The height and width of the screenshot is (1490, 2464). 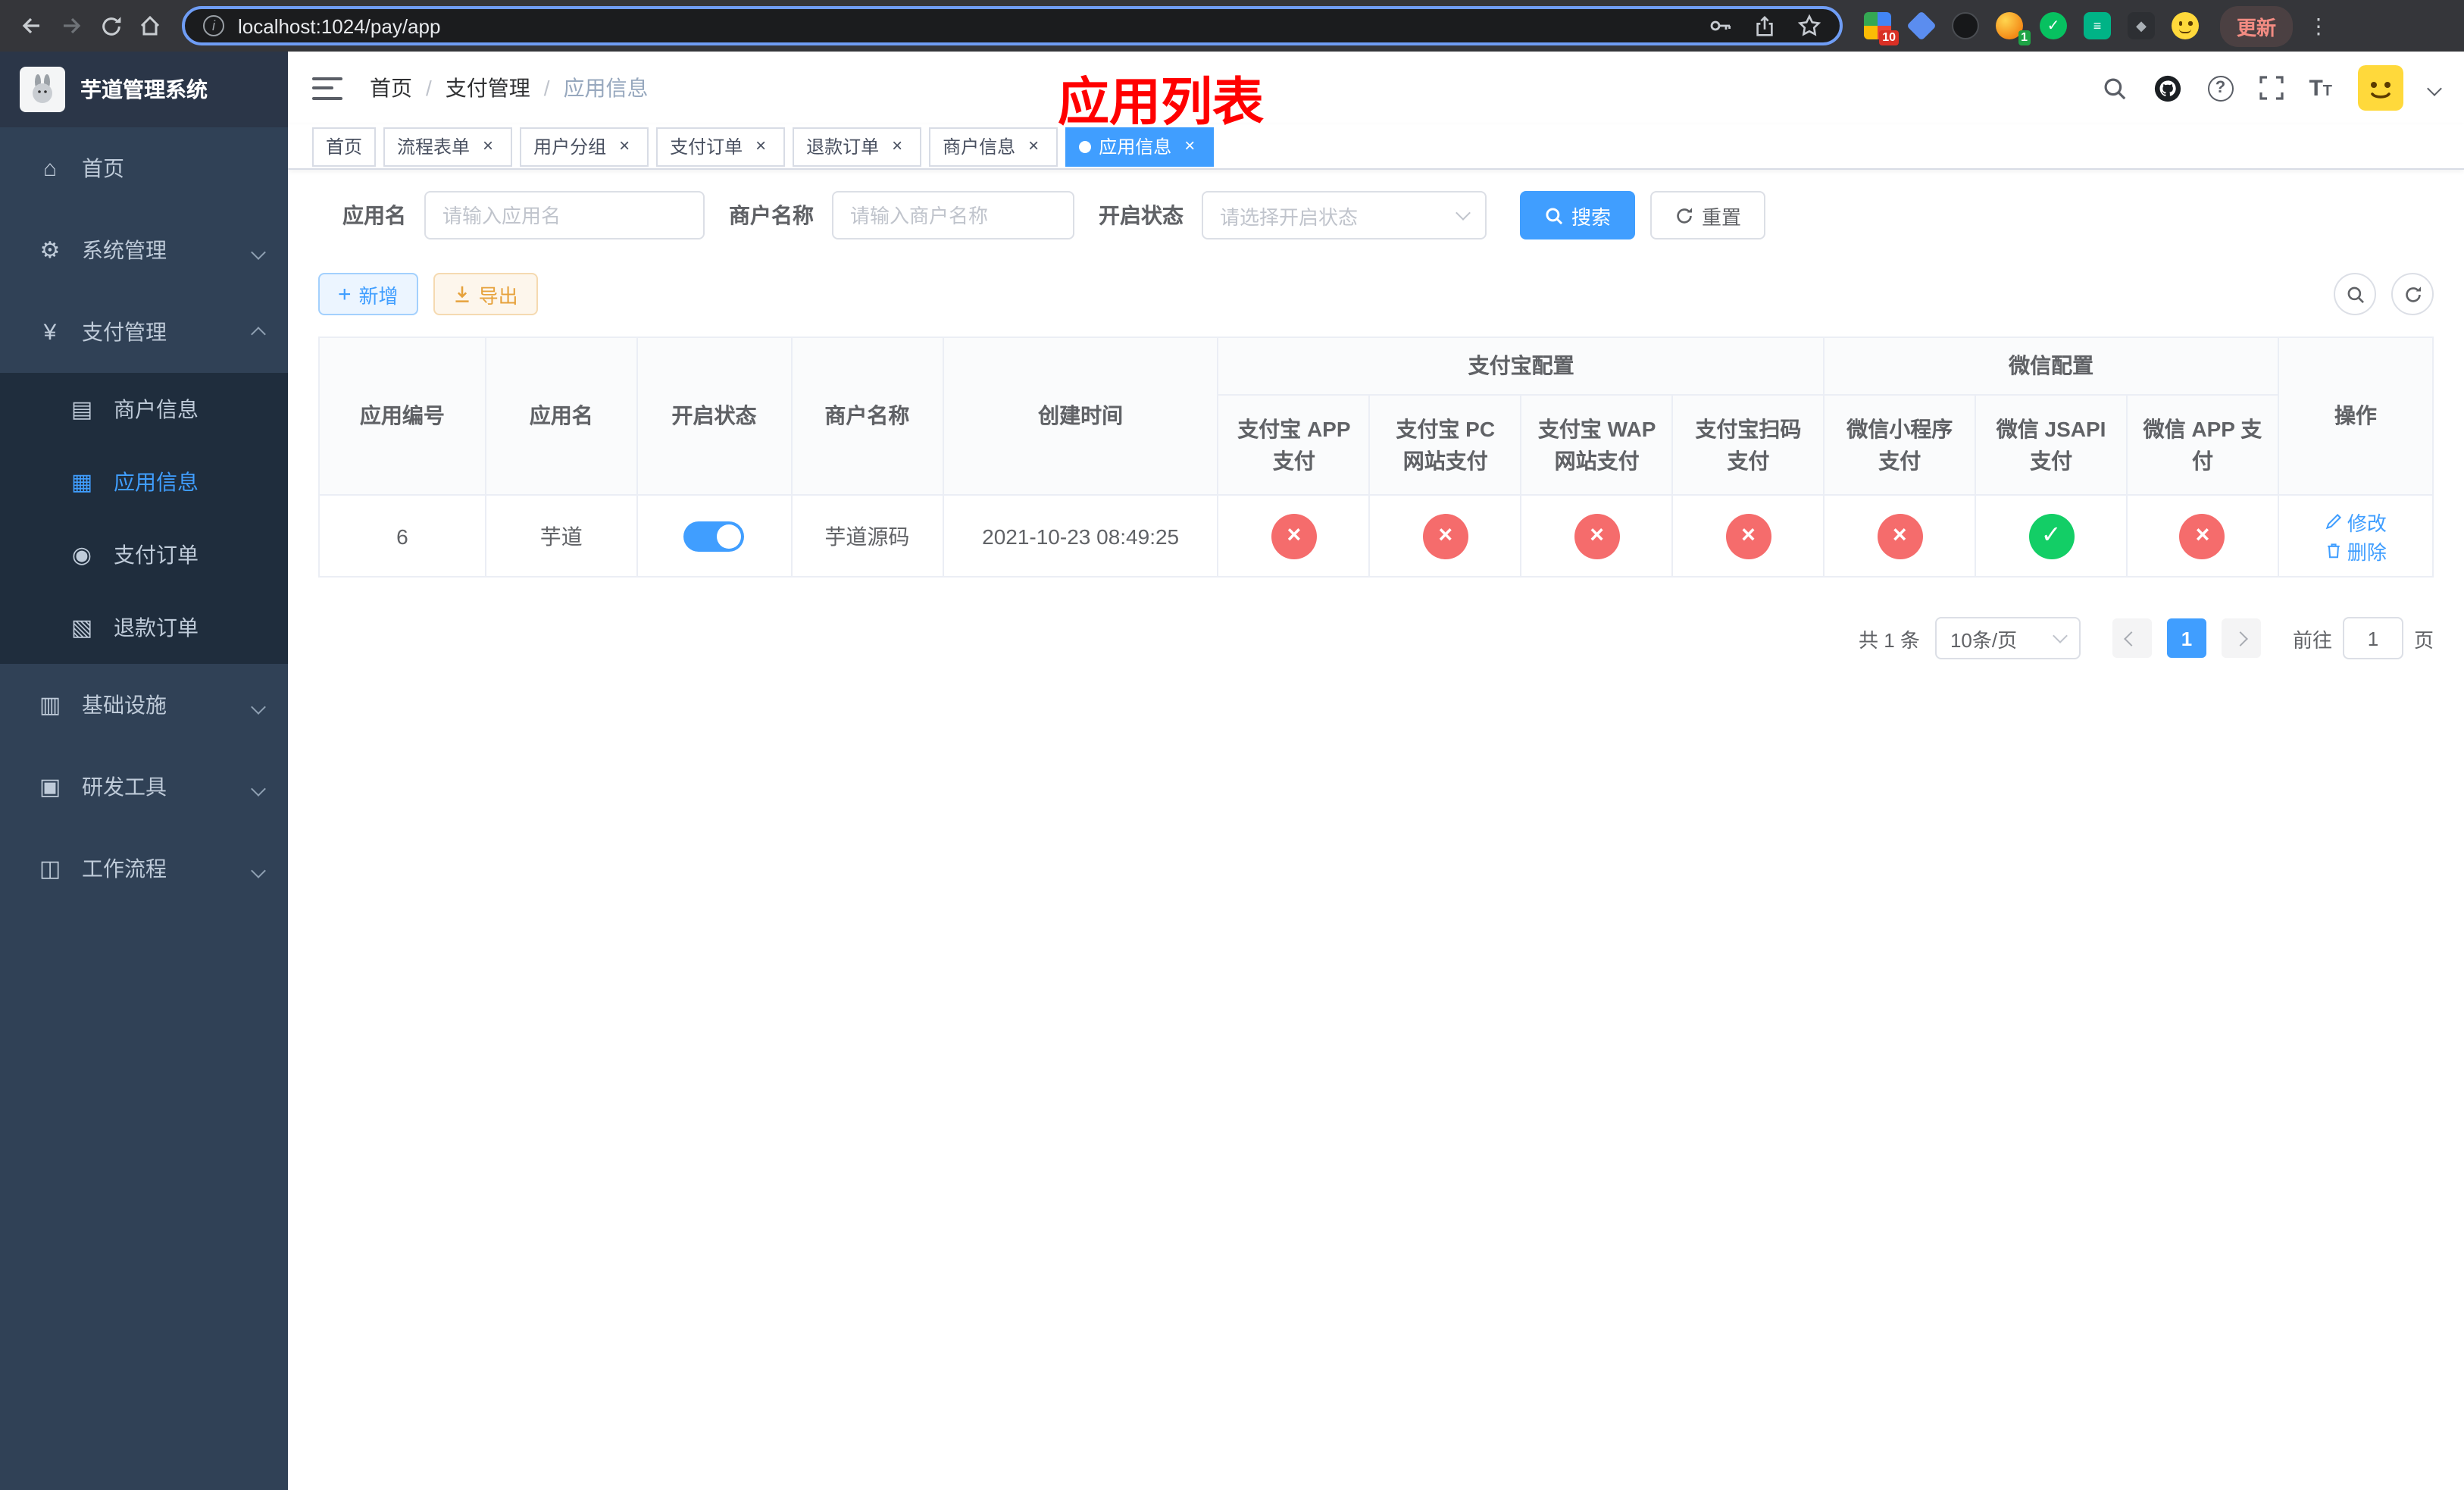 What do you see at coordinates (1289, 217) in the screenshot?
I see `status-select-placeholder: 请选择开启状态` at bounding box center [1289, 217].